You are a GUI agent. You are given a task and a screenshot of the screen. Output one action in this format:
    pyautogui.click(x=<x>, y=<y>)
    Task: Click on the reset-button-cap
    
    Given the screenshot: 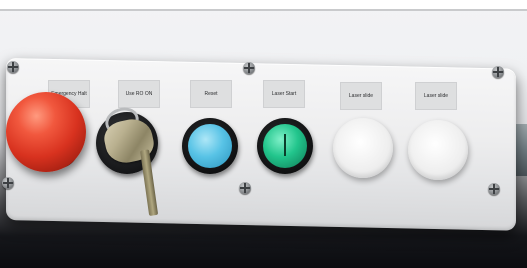 What is the action you would take?
    pyautogui.click(x=210, y=146)
    